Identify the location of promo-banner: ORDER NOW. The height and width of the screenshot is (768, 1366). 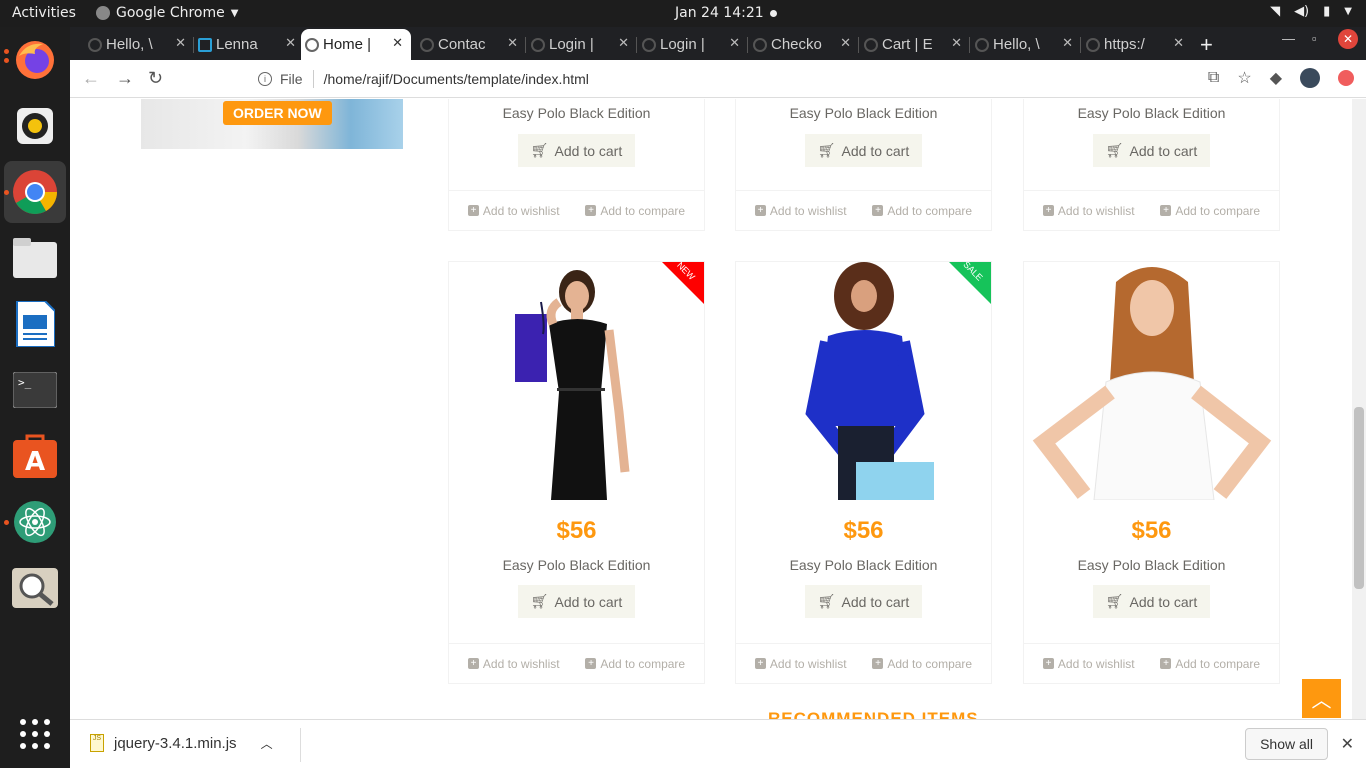
(272, 124).